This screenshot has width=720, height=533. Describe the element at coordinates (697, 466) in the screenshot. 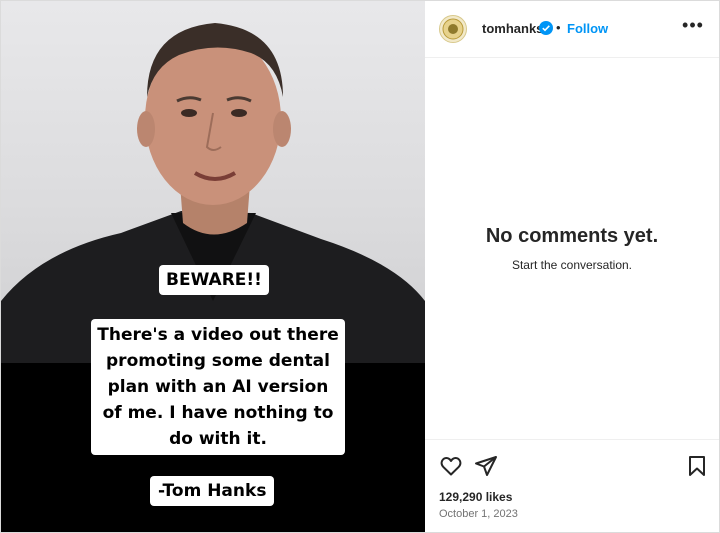

I see `bookmark-icon` at that location.